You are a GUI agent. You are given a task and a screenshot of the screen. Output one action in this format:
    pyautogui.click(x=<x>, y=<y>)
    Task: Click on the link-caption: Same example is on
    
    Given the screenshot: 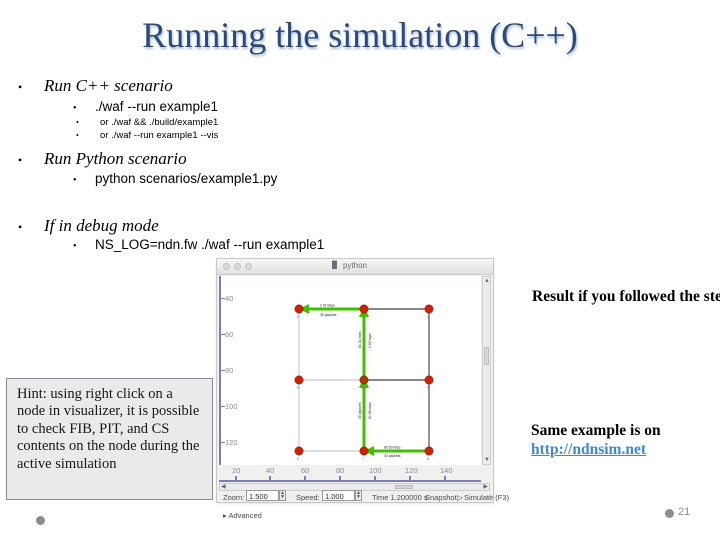 What is the action you would take?
    pyautogui.click(x=596, y=430)
    